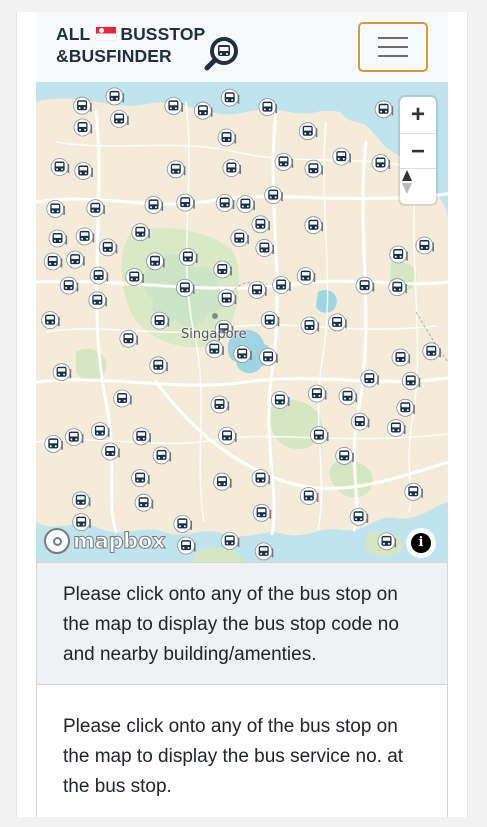 This screenshot has width=487, height=827. What do you see at coordinates (106, 33) in the screenshot?
I see `singapore-flag-icon` at bounding box center [106, 33].